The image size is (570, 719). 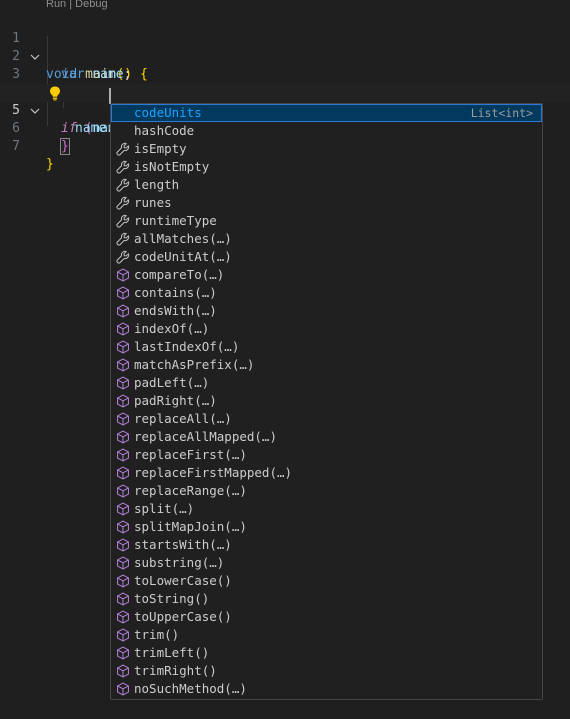 What do you see at coordinates (326, 256) in the screenshot?
I see `suggestion-item: allMatches(…)` at bounding box center [326, 256].